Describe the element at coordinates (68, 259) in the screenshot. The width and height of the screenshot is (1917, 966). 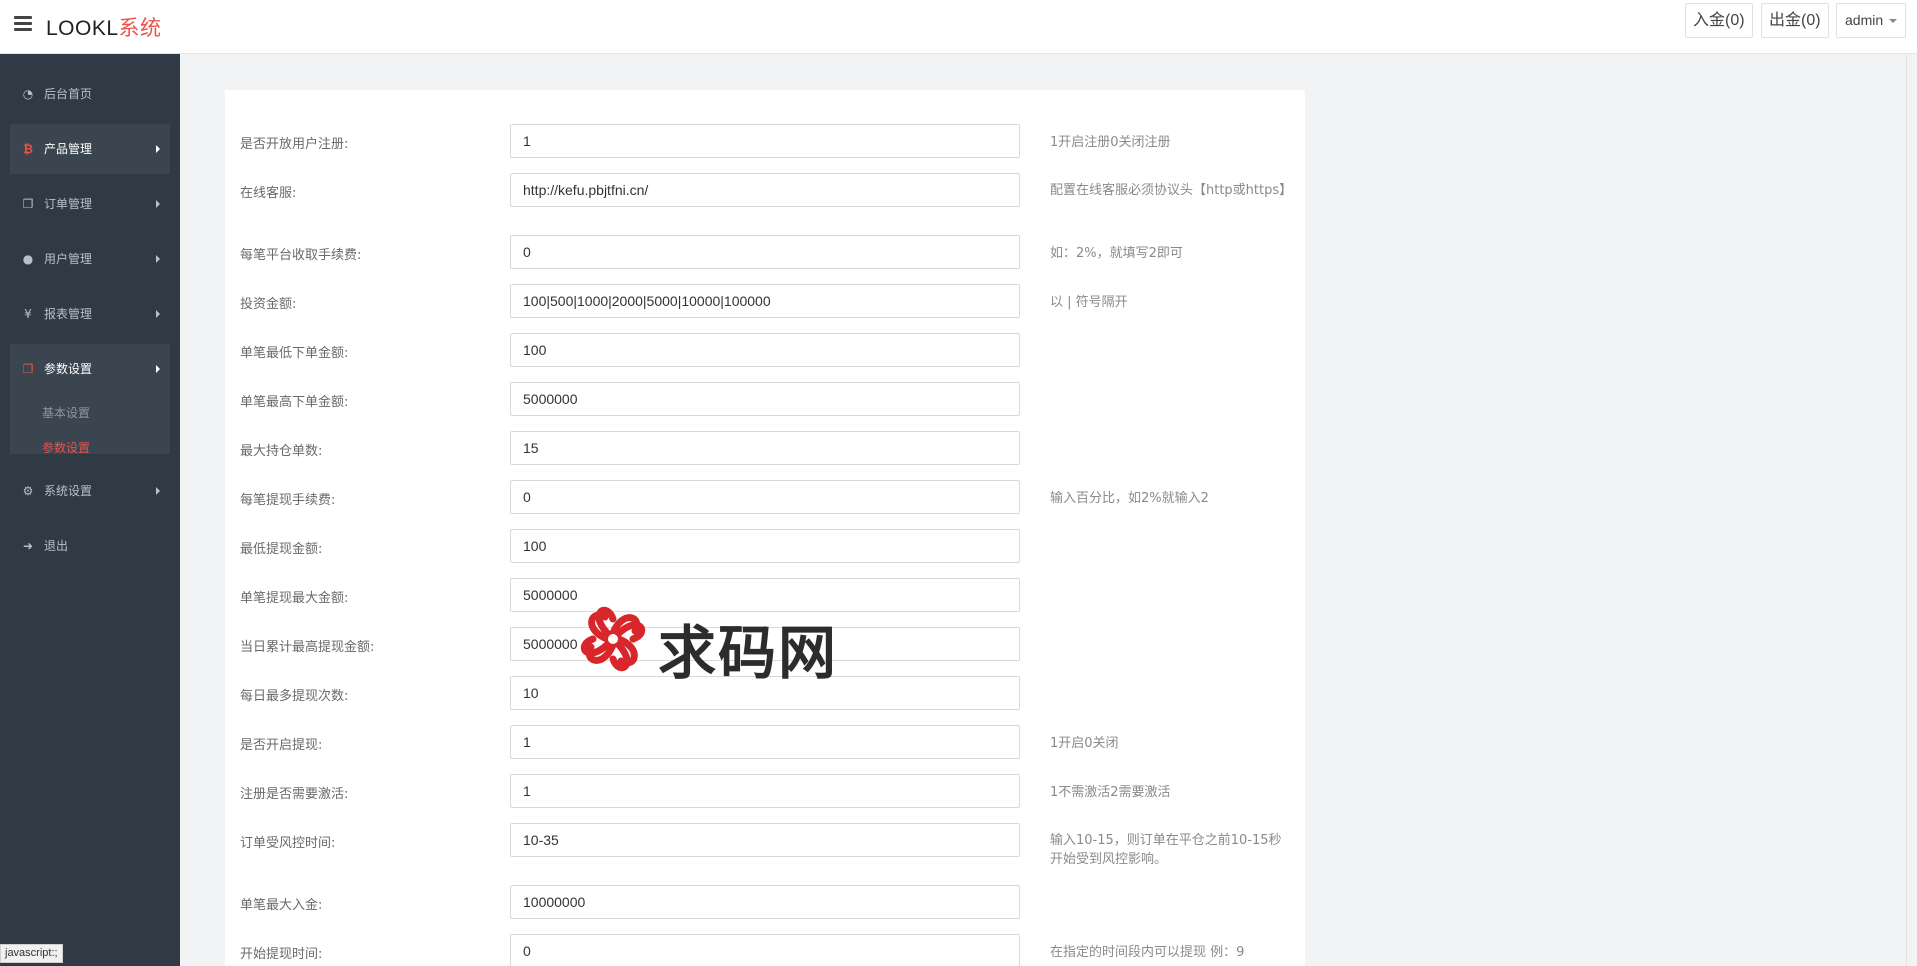
I see `sidebar-item-label: 用户管理` at that location.